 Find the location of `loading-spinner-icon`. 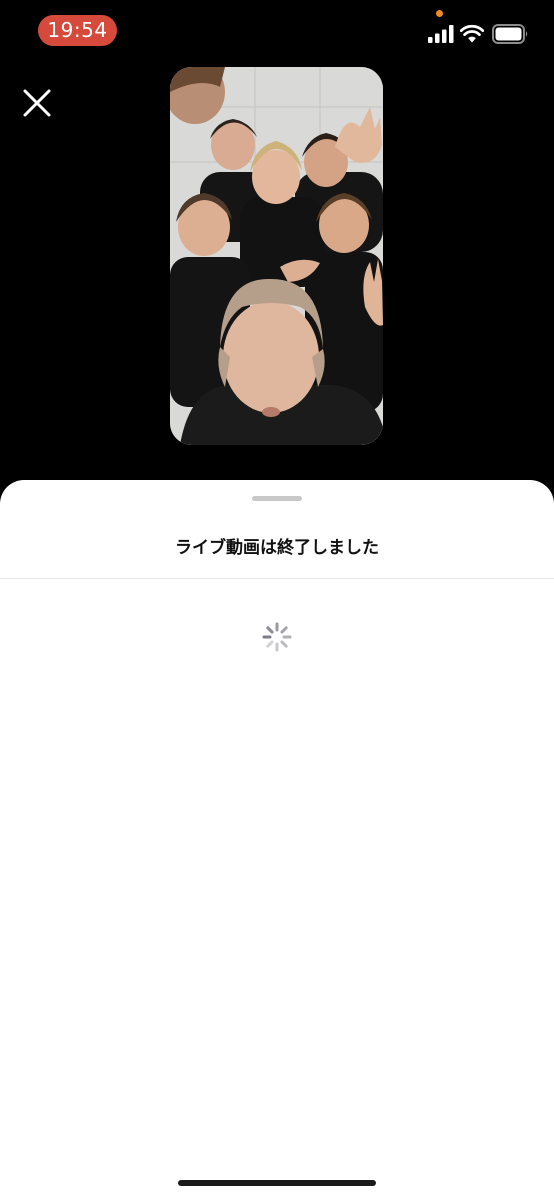

loading-spinner-icon is located at coordinates (277, 637).